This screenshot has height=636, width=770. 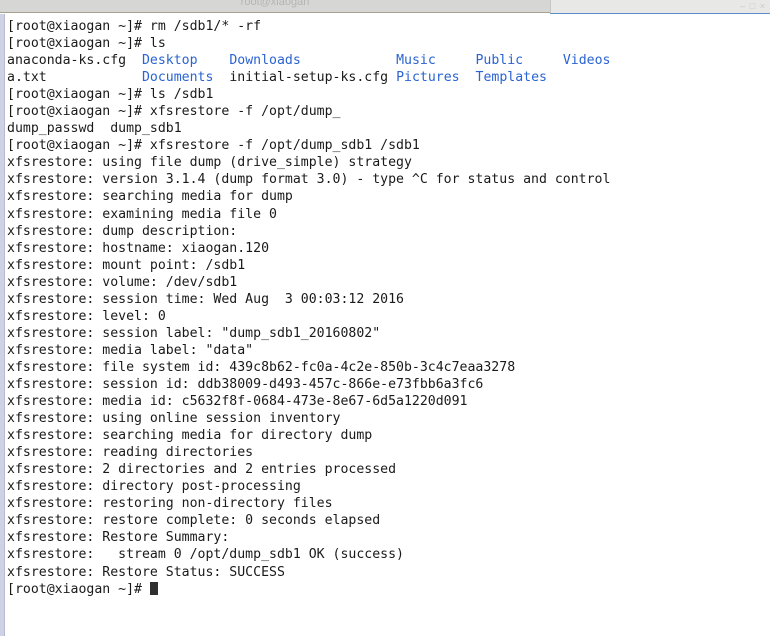 I want to click on terminal-text: dump_passwd dump_sdb1, so click(x=94, y=129).